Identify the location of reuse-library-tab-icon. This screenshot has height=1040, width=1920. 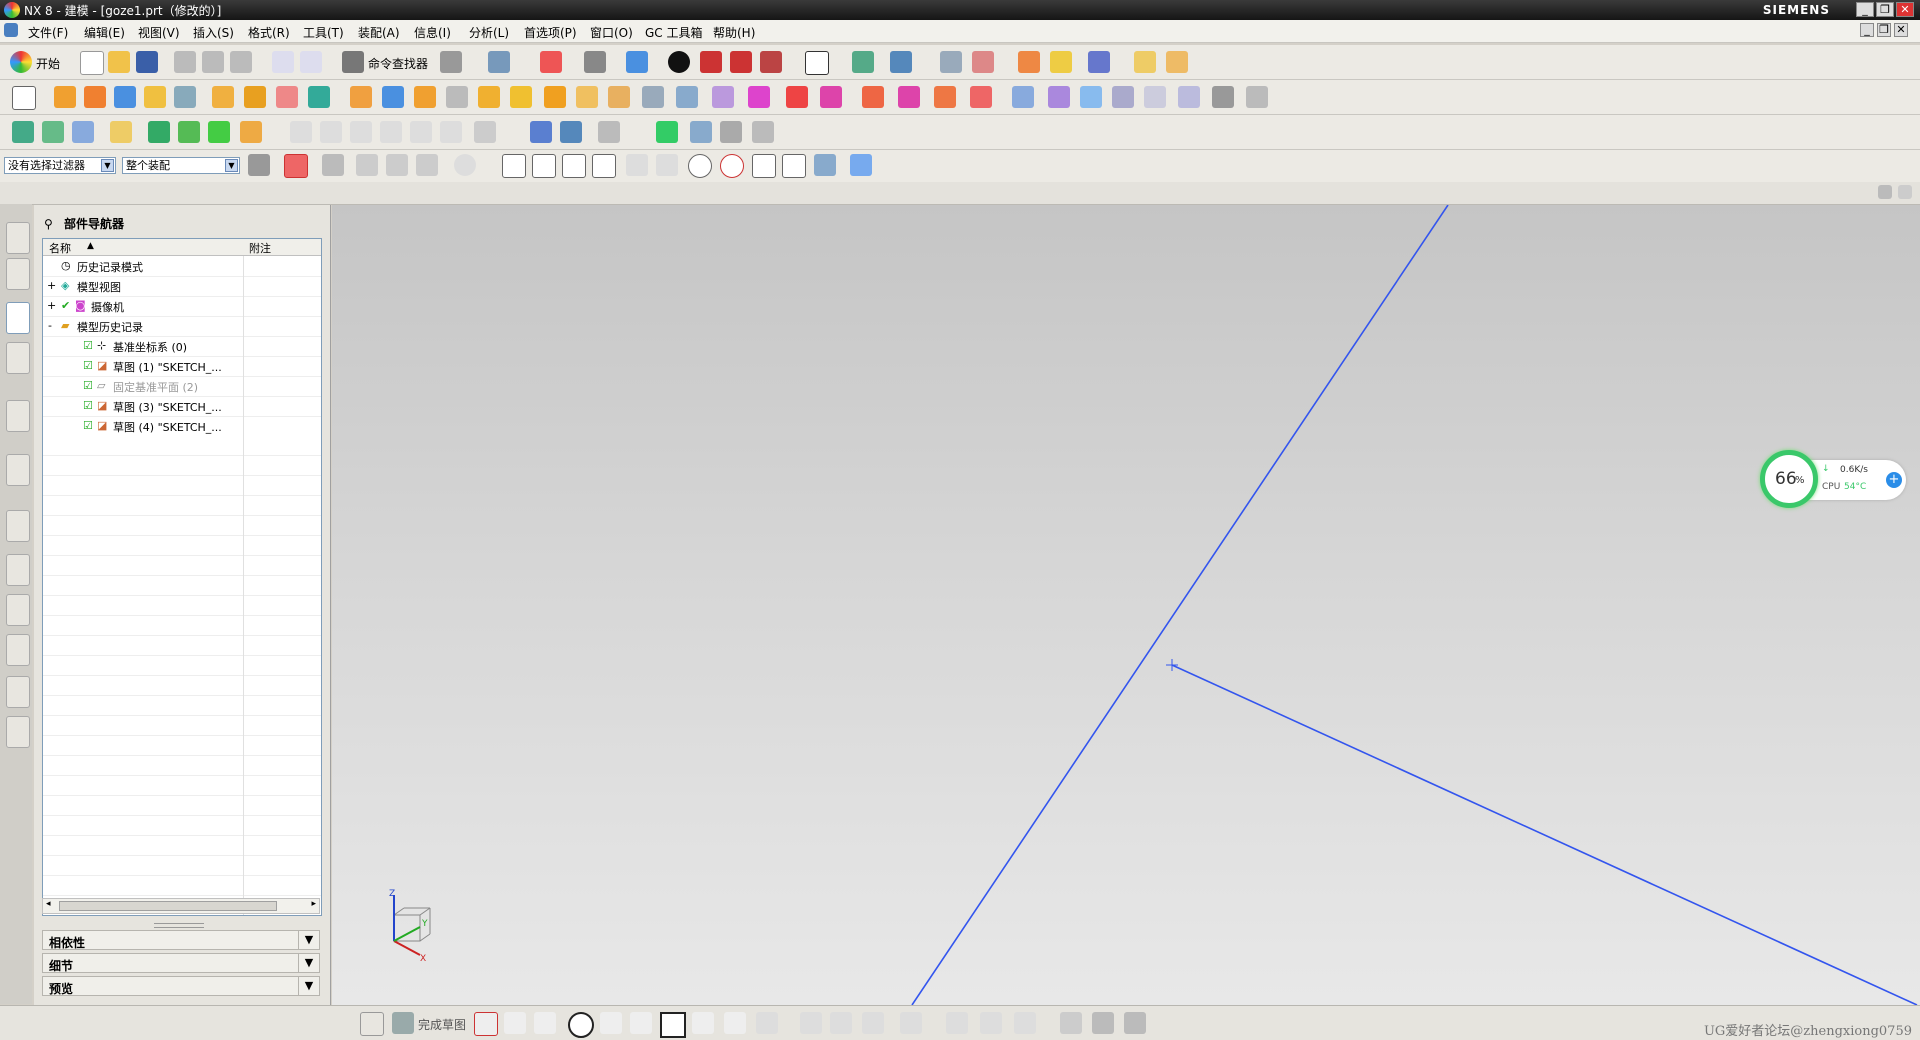
(18, 358).